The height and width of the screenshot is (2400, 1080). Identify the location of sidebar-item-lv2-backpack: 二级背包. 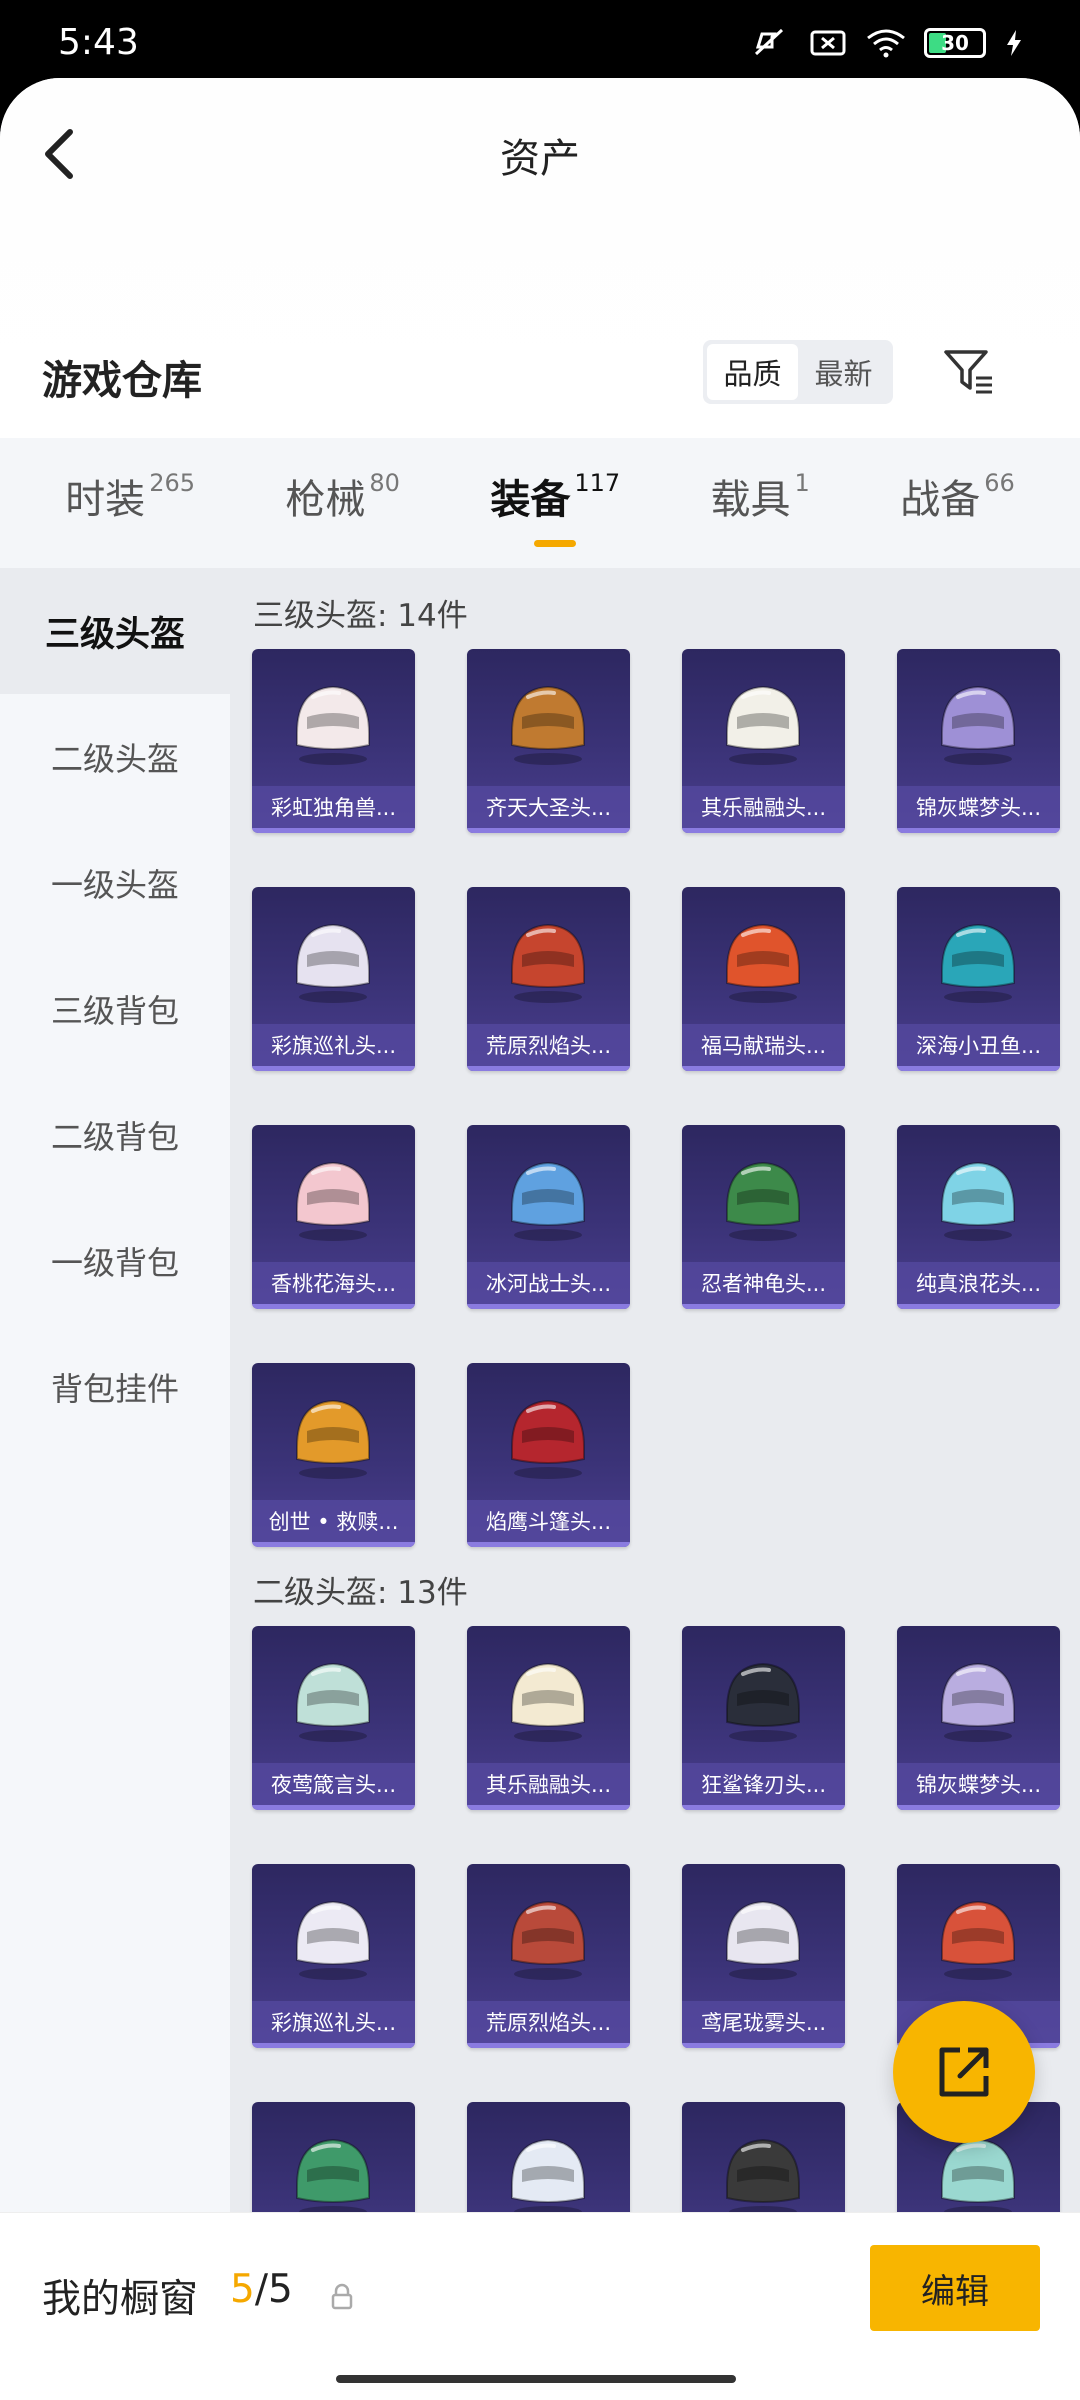
(115, 1135).